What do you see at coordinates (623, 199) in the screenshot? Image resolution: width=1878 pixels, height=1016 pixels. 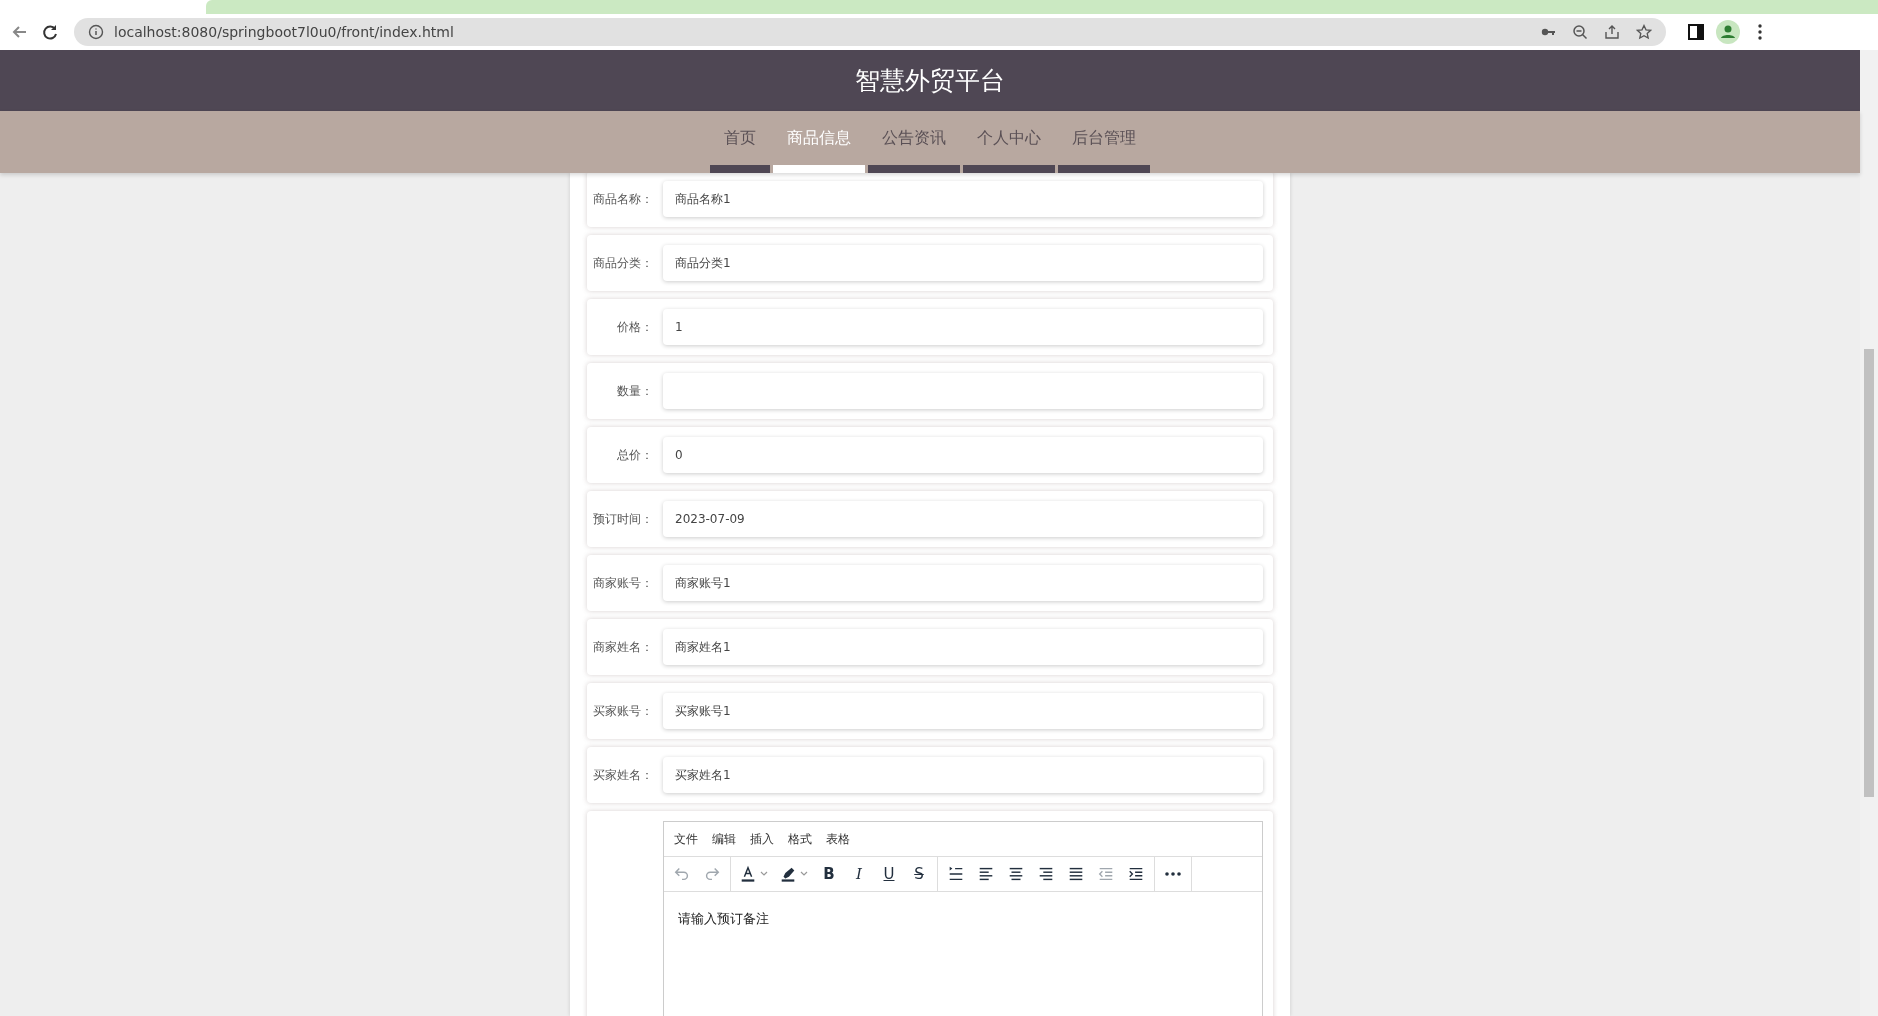 I see `field-label: 商品名称：` at bounding box center [623, 199].